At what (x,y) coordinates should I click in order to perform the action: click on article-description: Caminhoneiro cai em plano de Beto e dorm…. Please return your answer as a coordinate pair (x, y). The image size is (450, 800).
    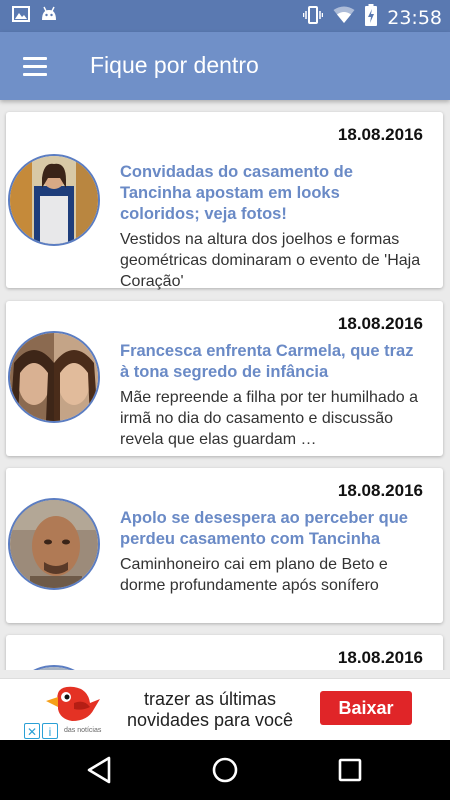
    Looking at the image, I should click on (254, 575).